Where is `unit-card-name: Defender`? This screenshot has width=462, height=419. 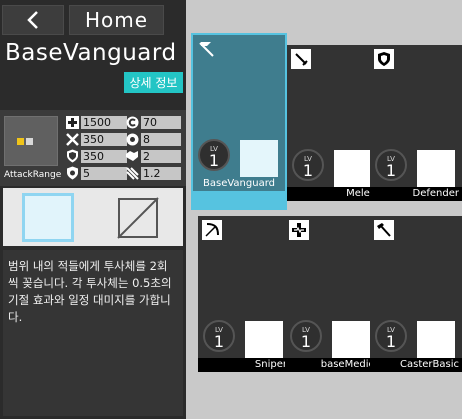
unit-card-name: Defender is located at coordinates (416, 194).